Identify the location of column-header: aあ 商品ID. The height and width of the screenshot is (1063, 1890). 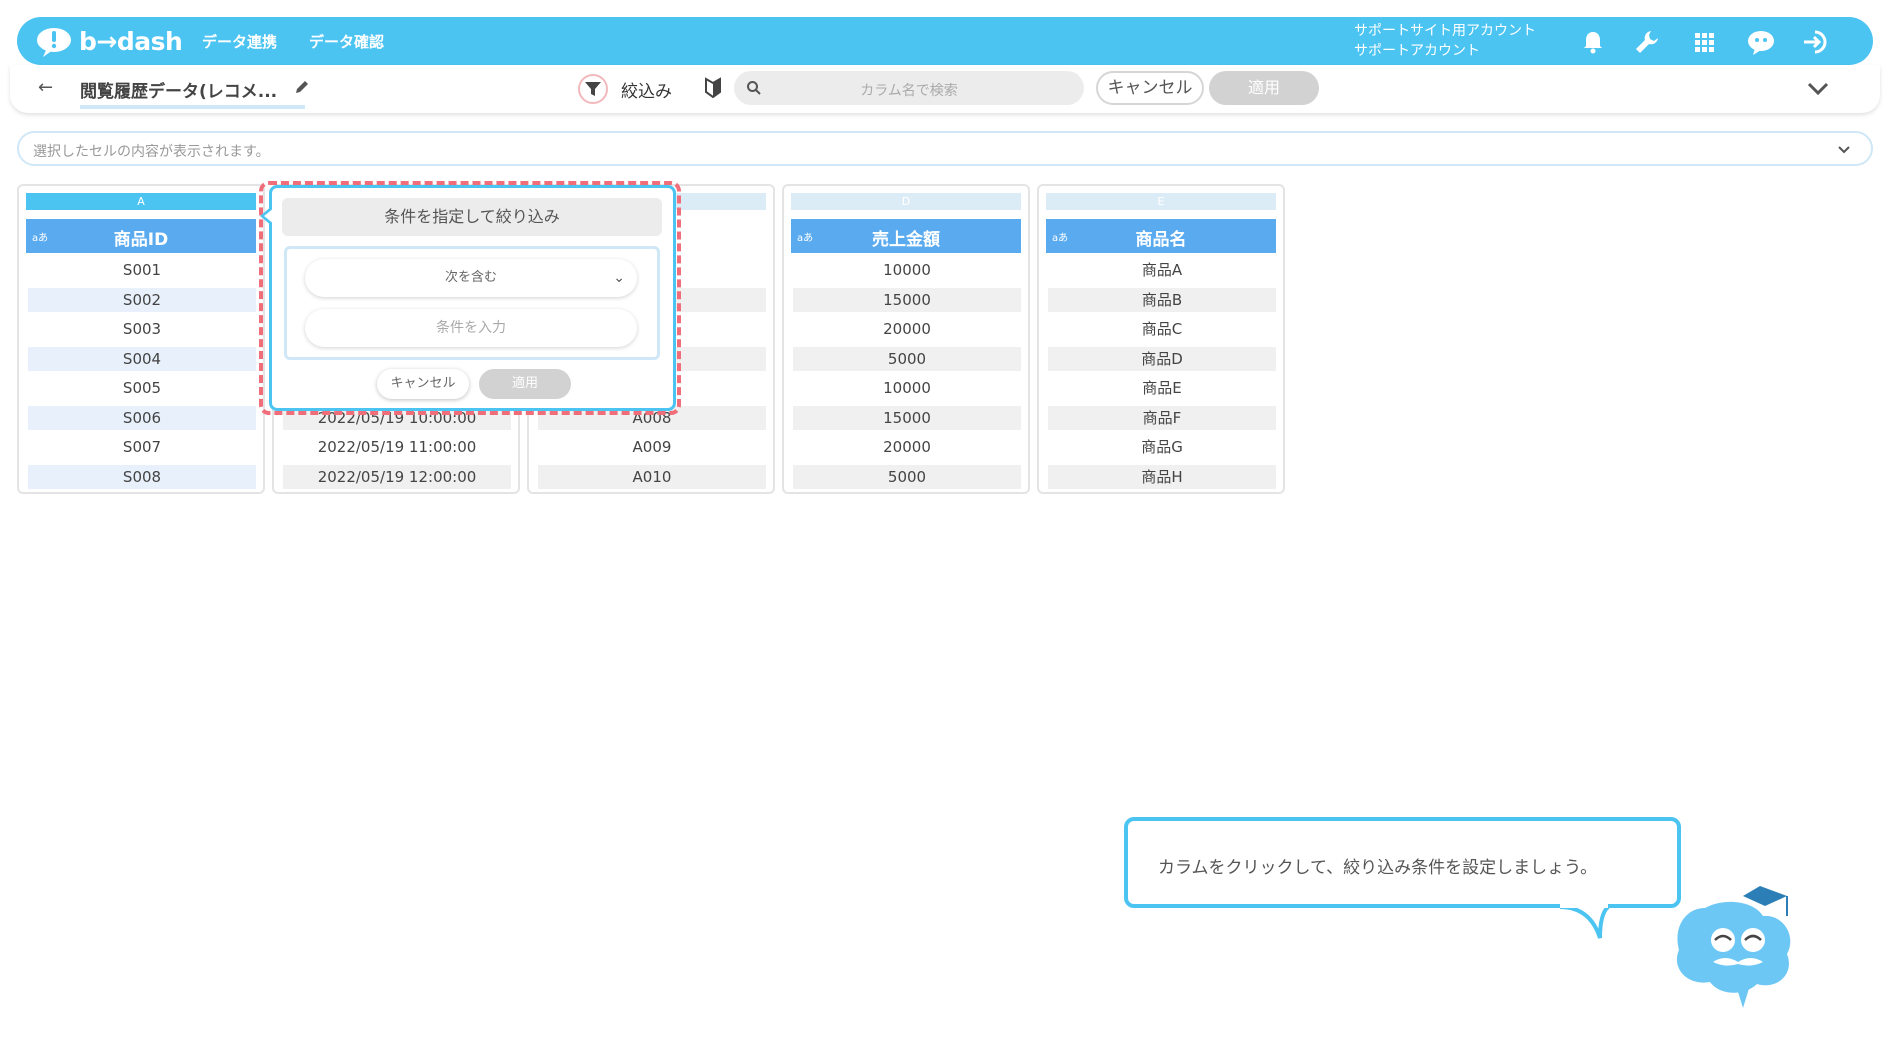
(141, 236).